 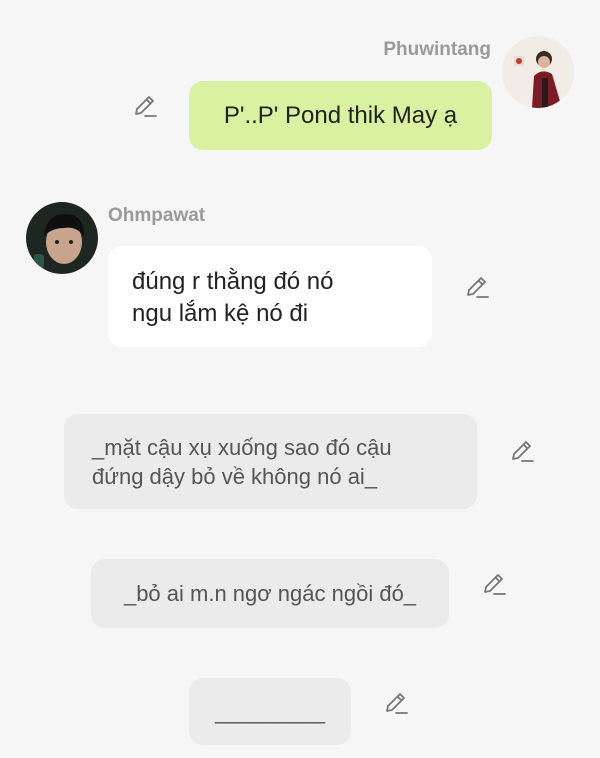 I want to click on outgoing-message-bubble: P'..P' Pond thik May ạ, so click(x=340, y=115).